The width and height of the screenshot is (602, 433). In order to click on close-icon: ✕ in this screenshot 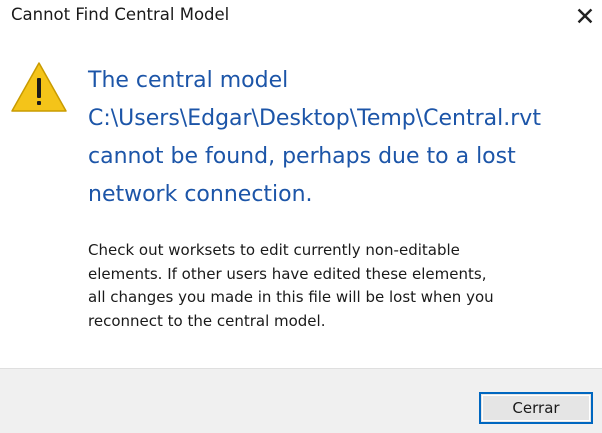, I will do `click(585, 16)`.